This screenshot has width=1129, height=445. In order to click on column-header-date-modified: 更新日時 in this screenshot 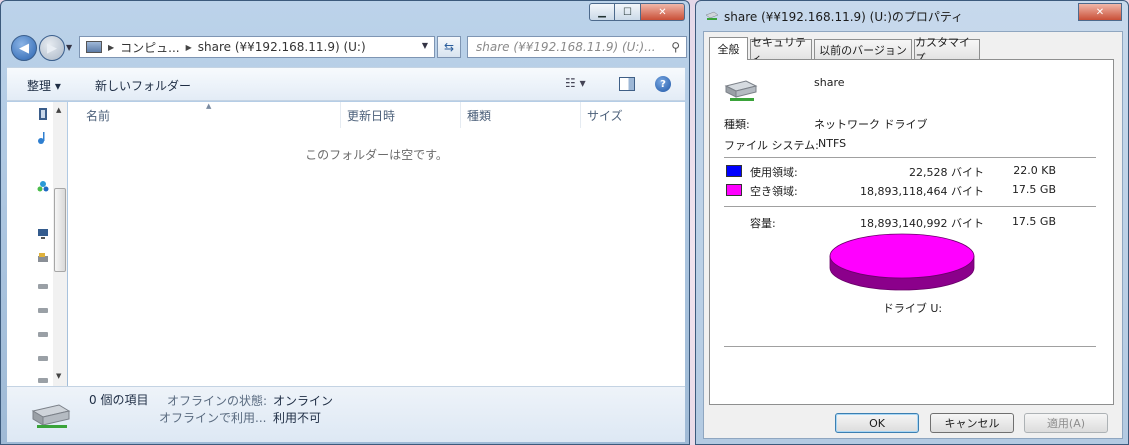, I will do `click(401, 115)`.